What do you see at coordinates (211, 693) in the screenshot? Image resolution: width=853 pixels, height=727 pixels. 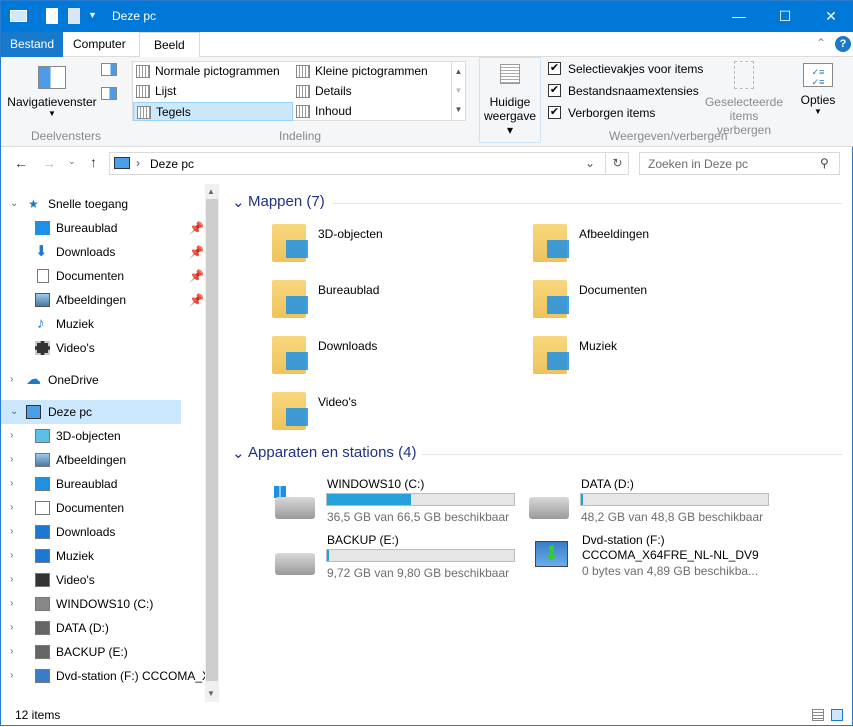 I see `scroll-down-arrow: ▼` at bounding box center [211, 693].